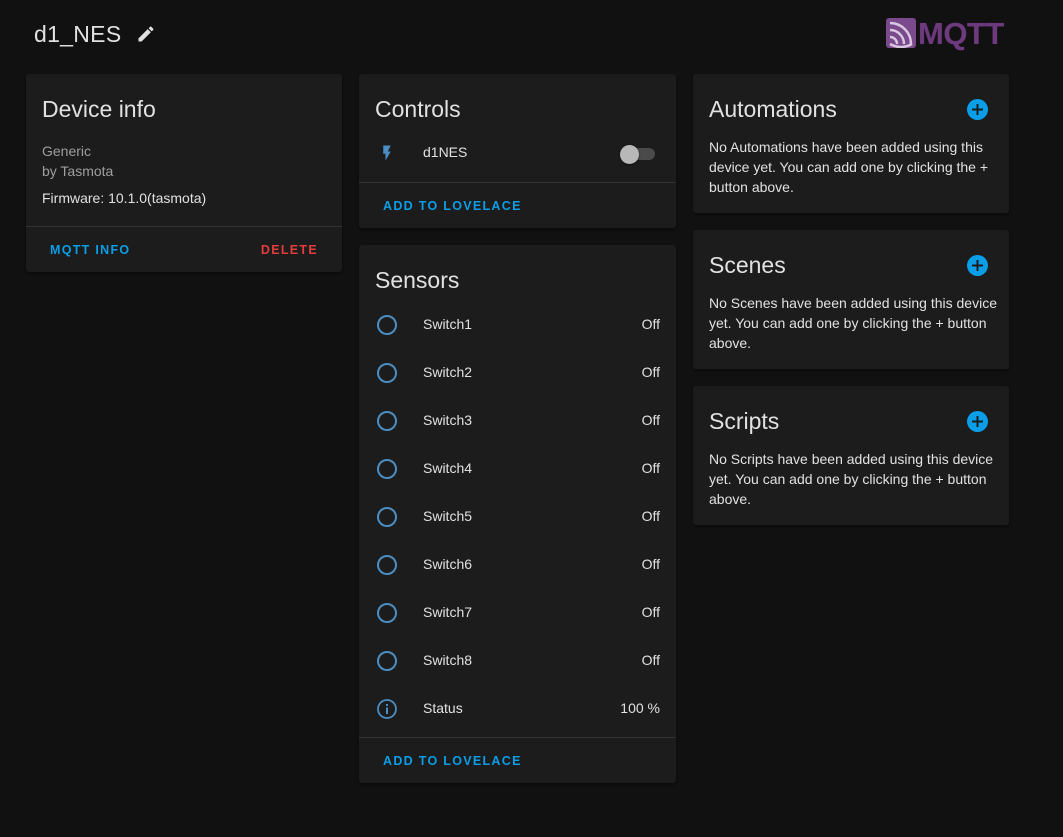  Describe the element at coordinates (448, 372) in the screenshot. I see `sensor-name: Switch2` at that location.